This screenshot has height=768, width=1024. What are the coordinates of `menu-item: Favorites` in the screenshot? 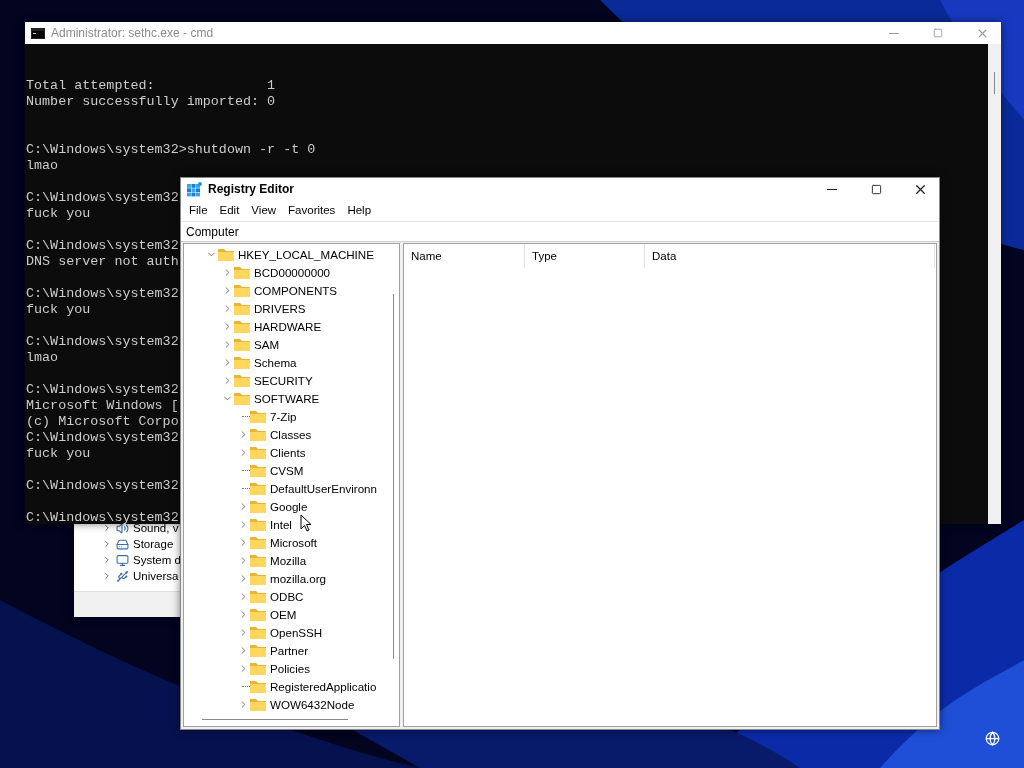 It's located at (312, 210).